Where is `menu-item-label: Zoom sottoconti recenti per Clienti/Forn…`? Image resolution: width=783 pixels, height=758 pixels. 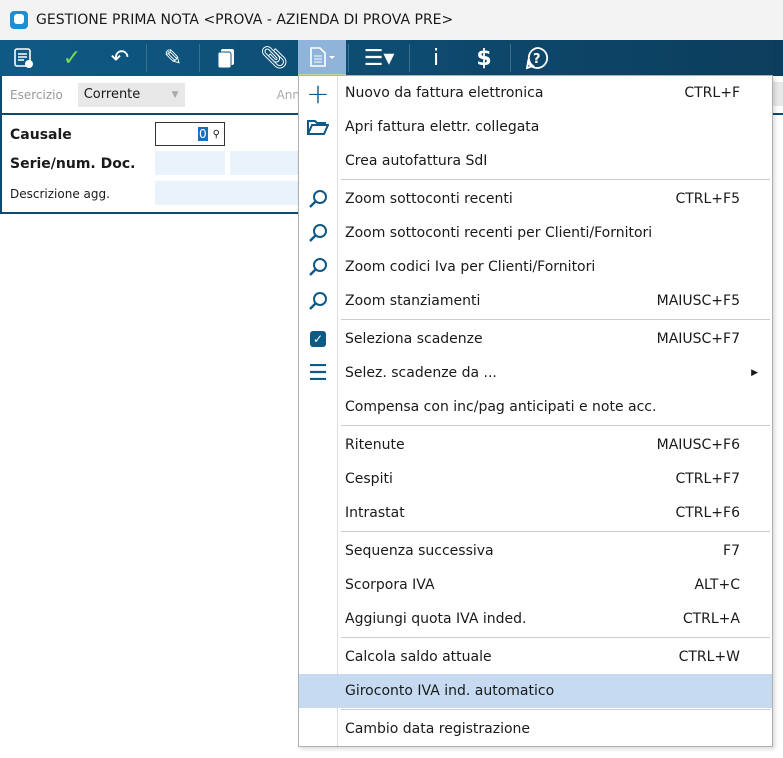 menu-item-label: Zoom sottoconti recenti per Clienti/Forn… is located at coordinates (499, 233).